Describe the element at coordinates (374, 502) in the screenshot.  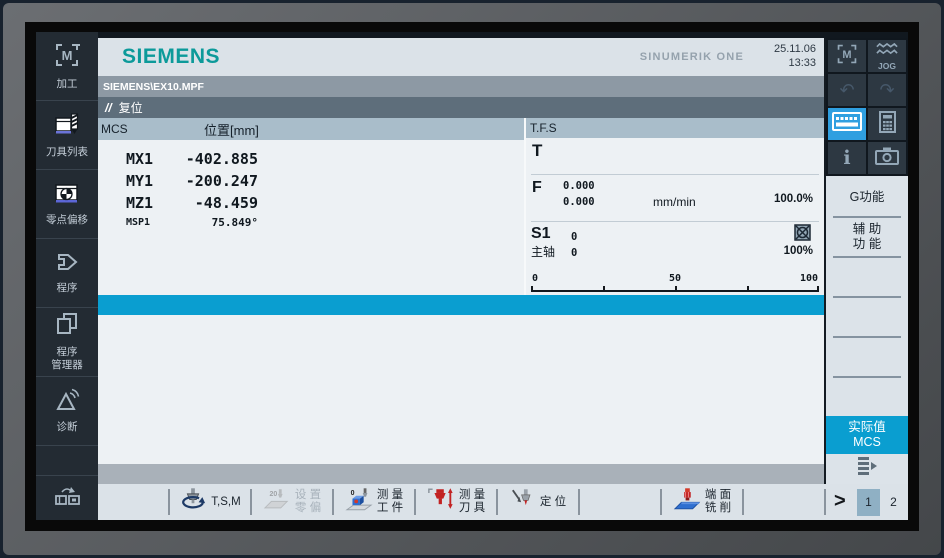
I see `softkey-measure-workpiece: 0 测 量工 件` at that location.